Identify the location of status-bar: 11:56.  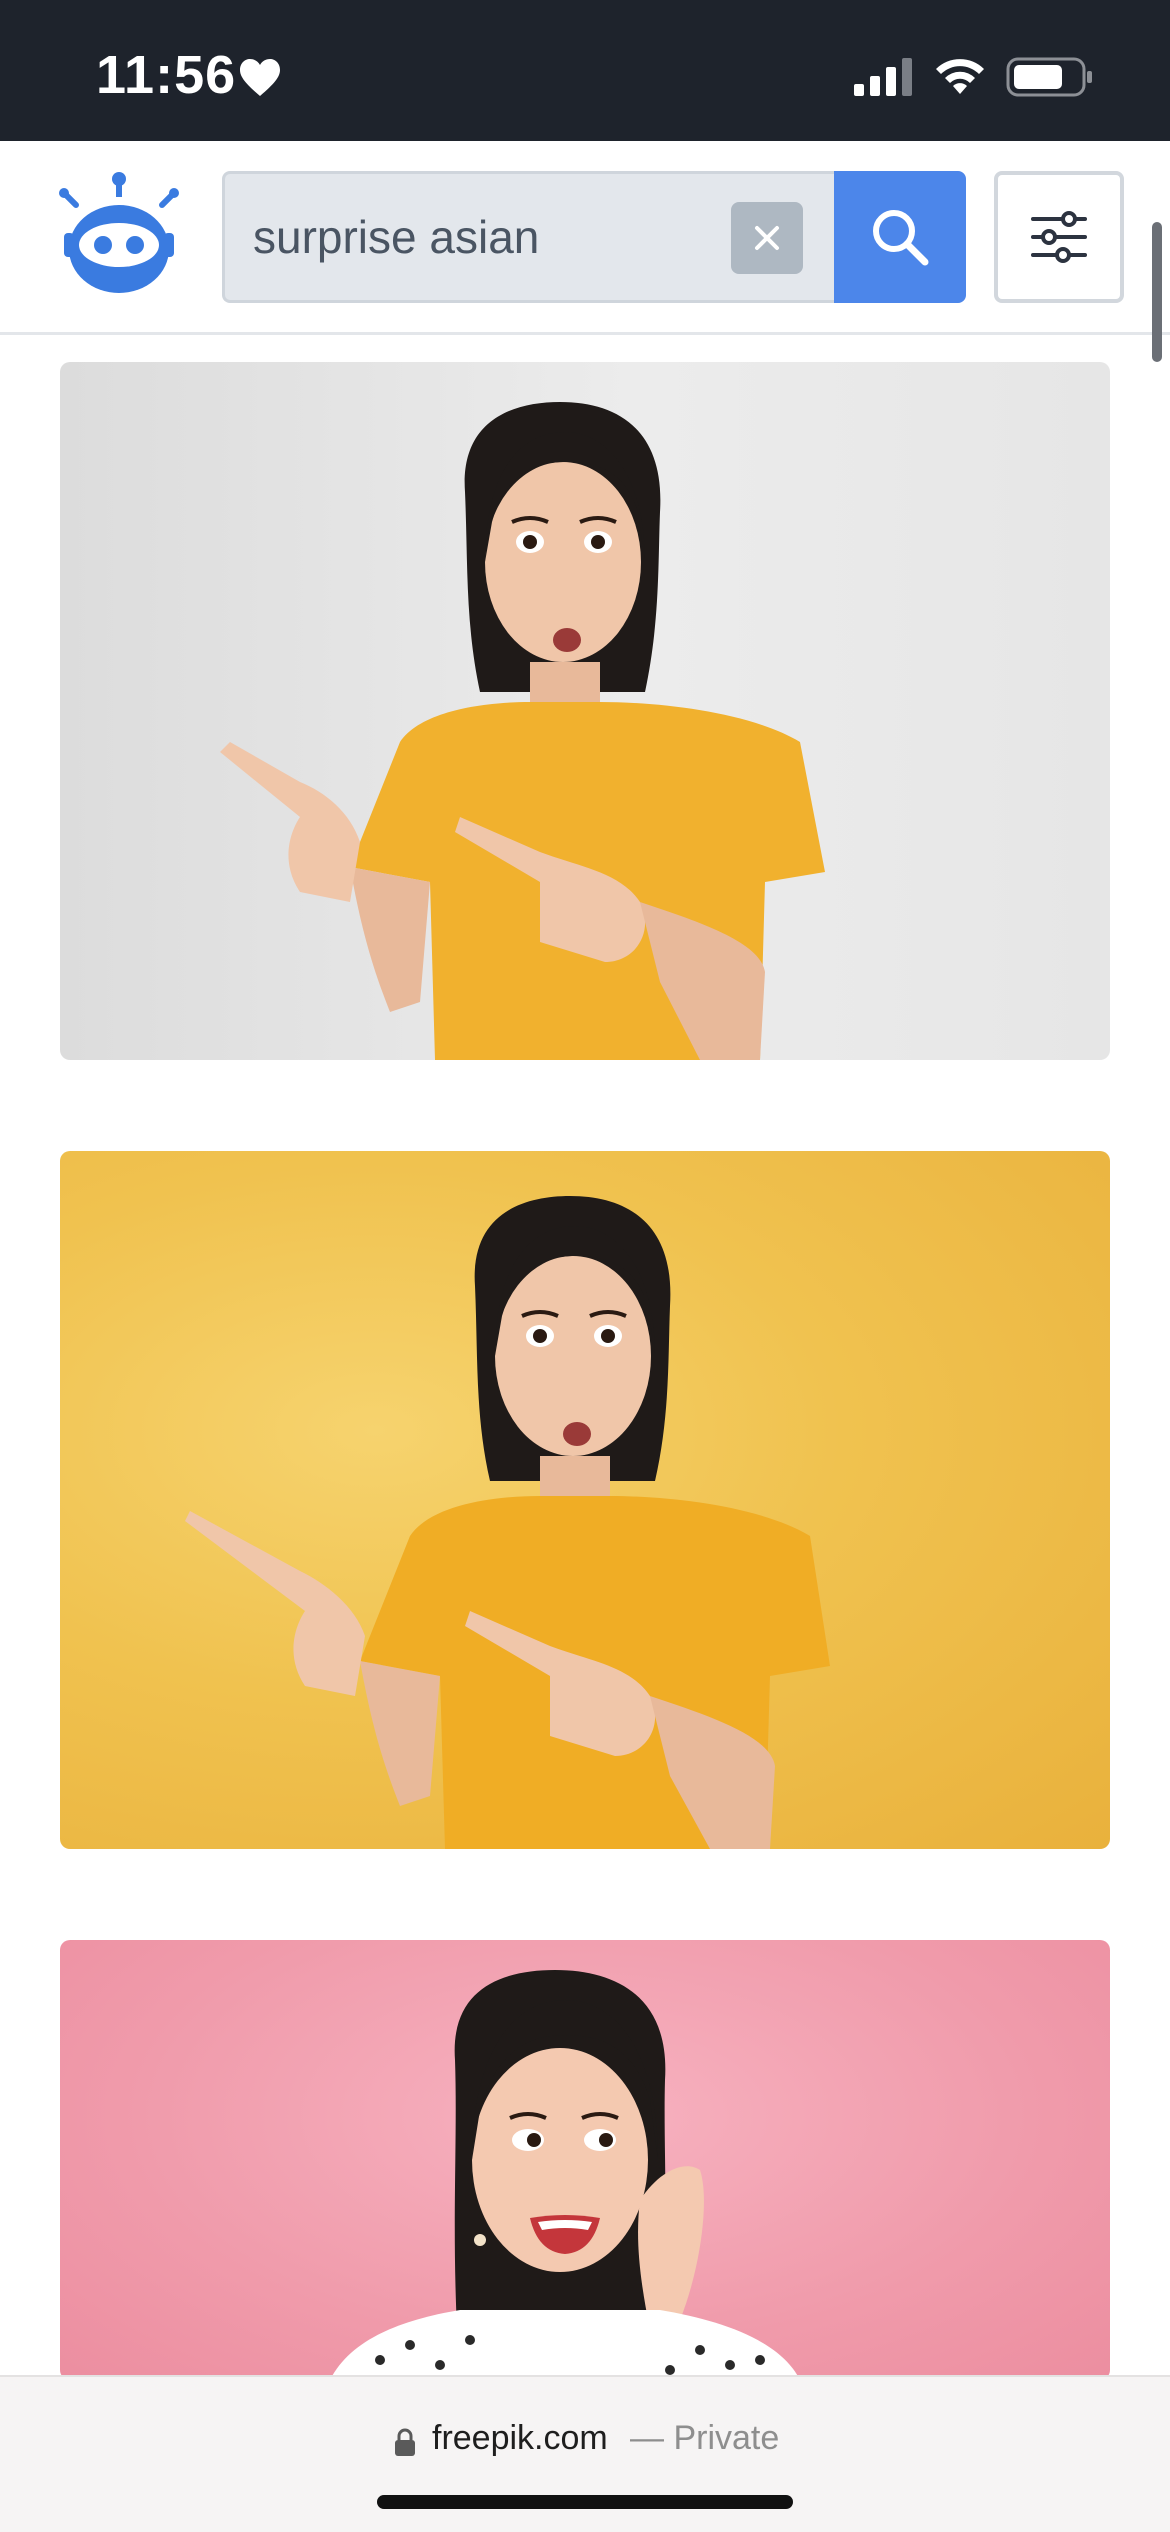
(585, 70).